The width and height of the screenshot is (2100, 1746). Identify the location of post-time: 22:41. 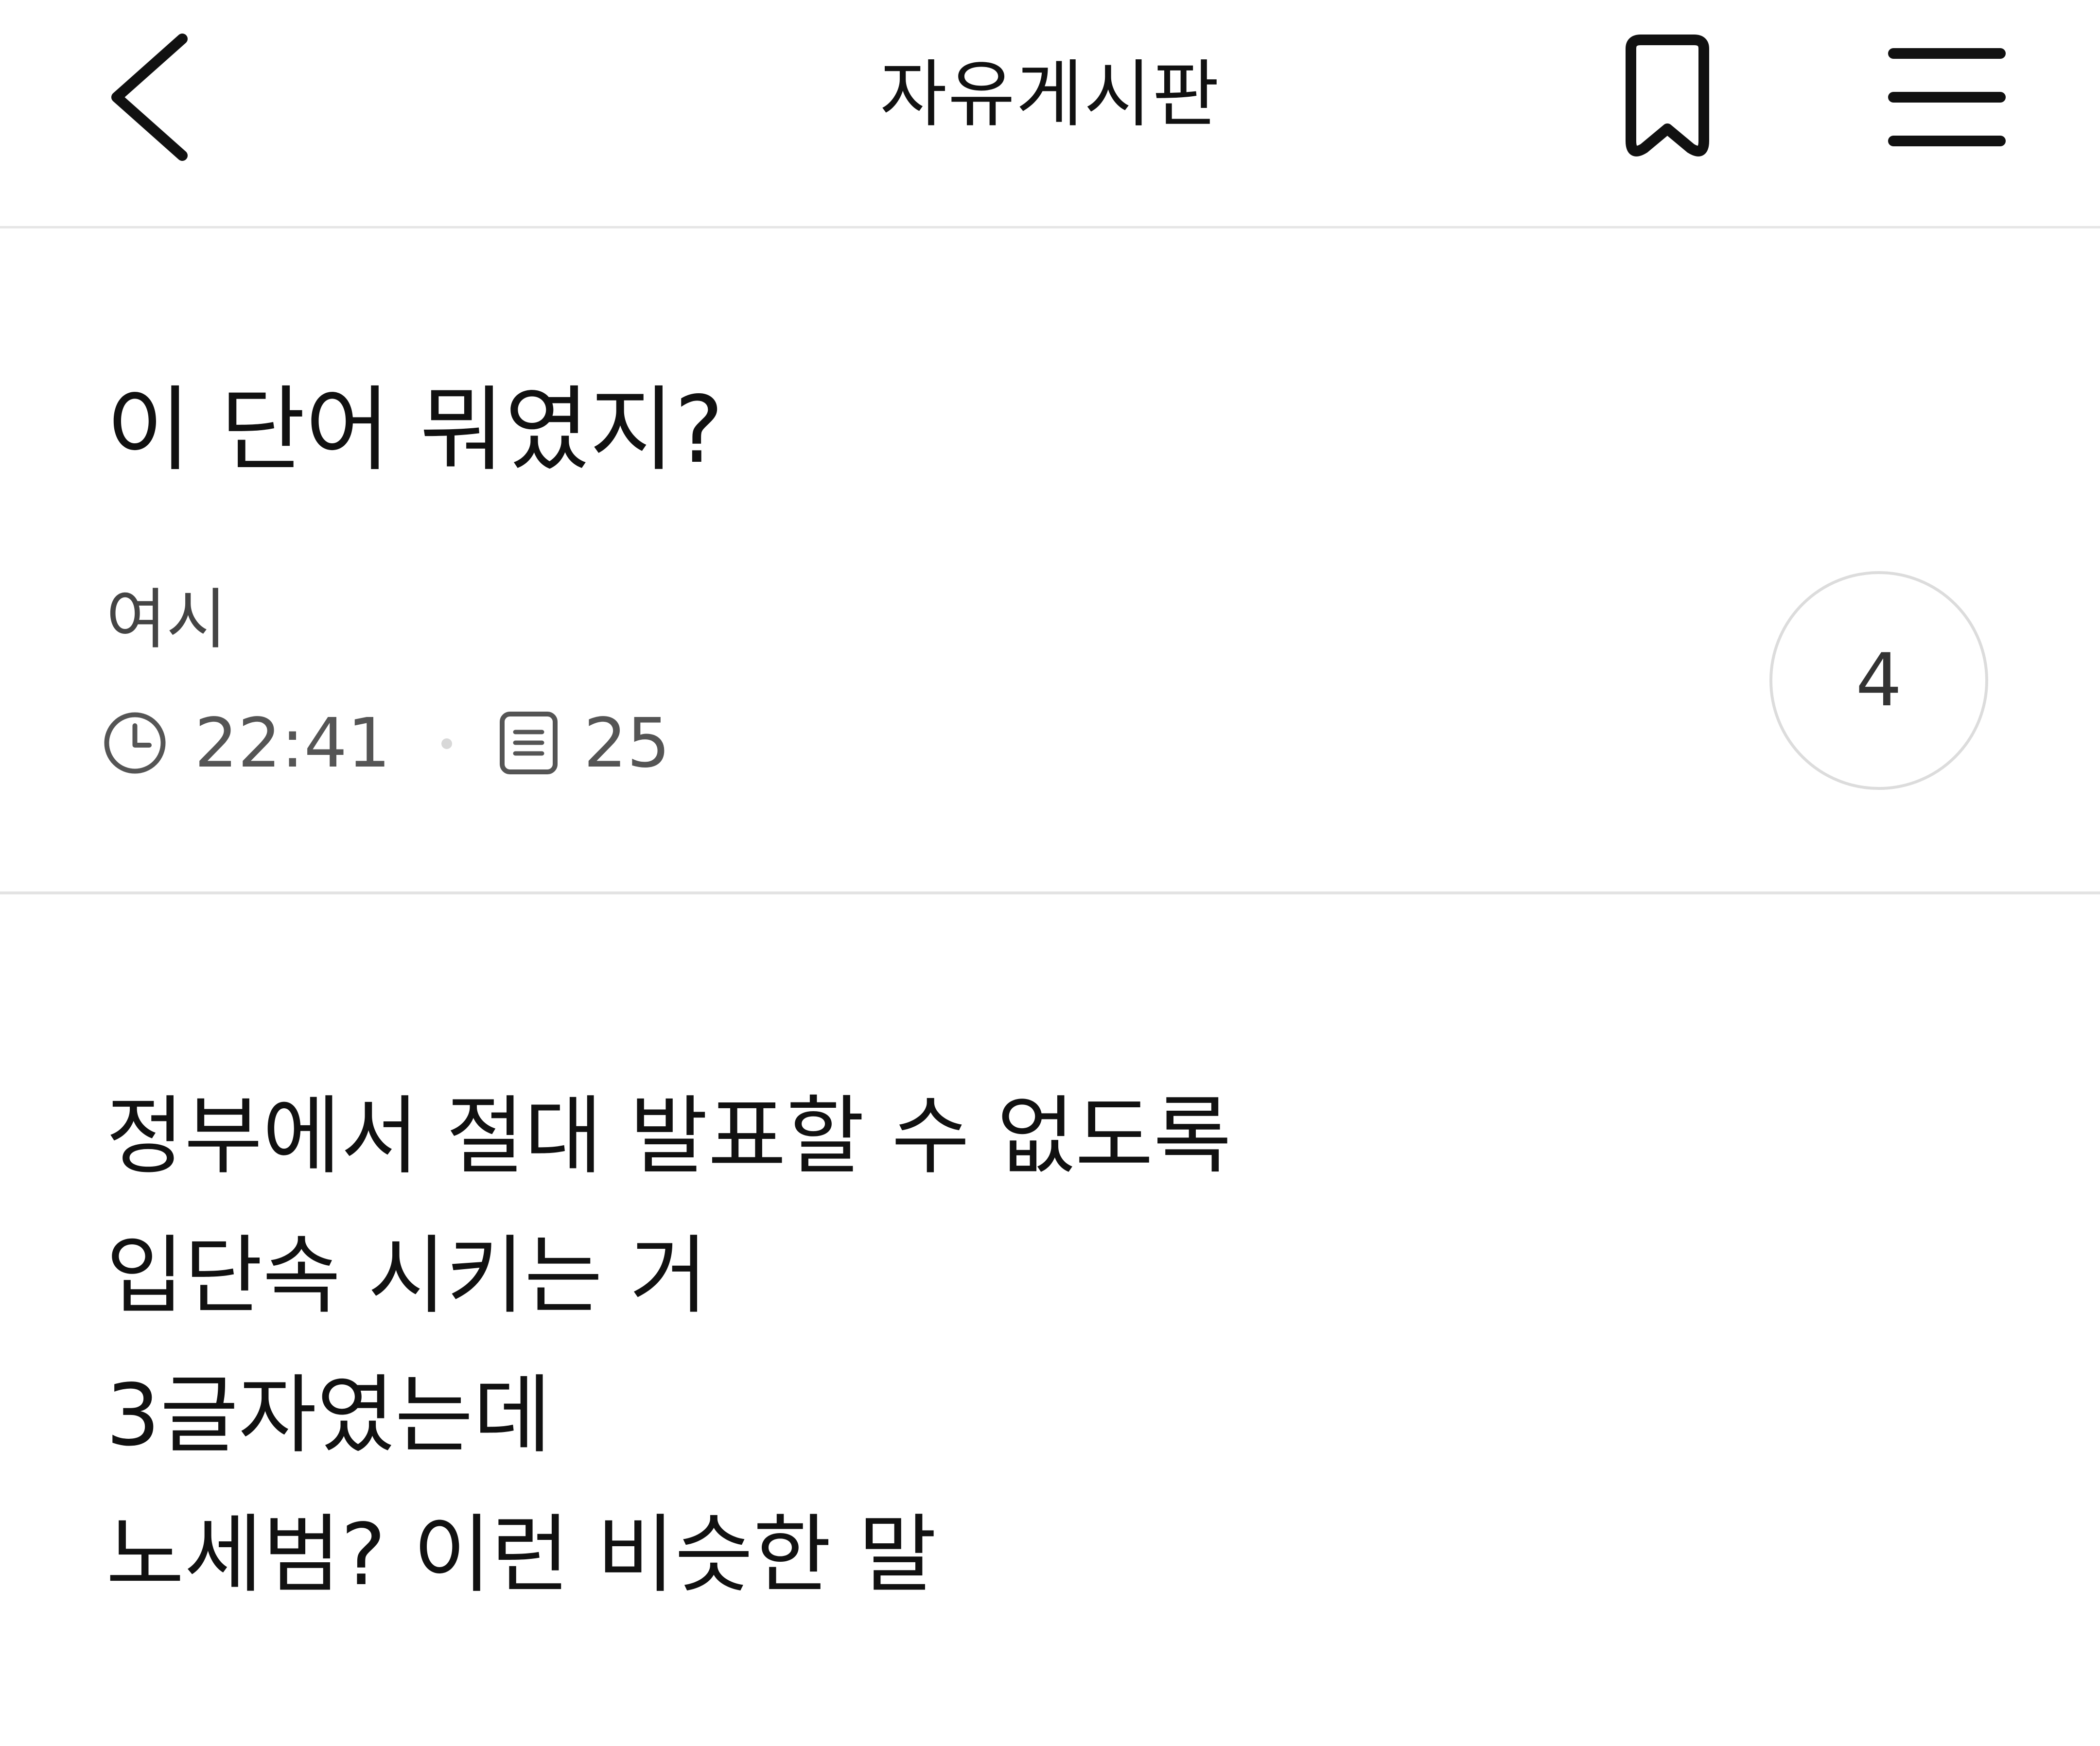
(292, 743).